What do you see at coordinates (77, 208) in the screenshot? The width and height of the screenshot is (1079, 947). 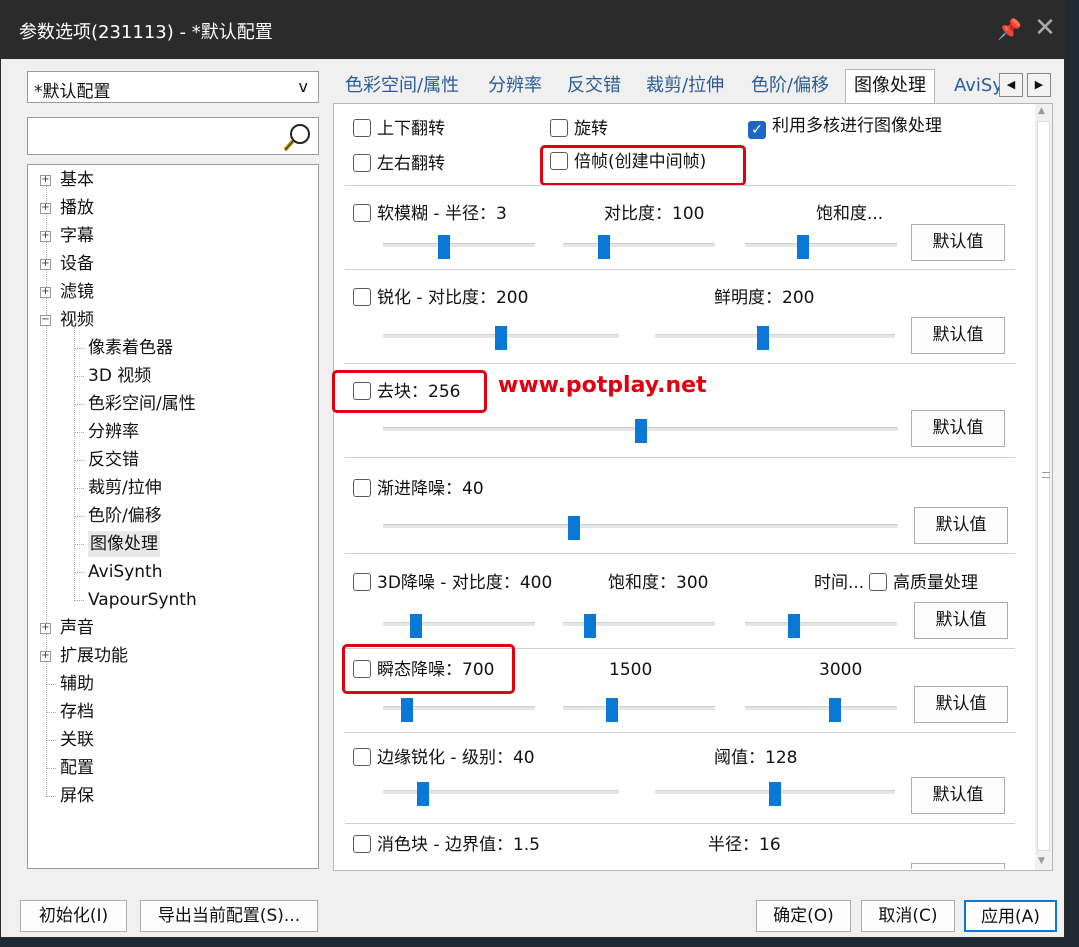 I see `tree-item: 播放` at bounding box center [77, 208].